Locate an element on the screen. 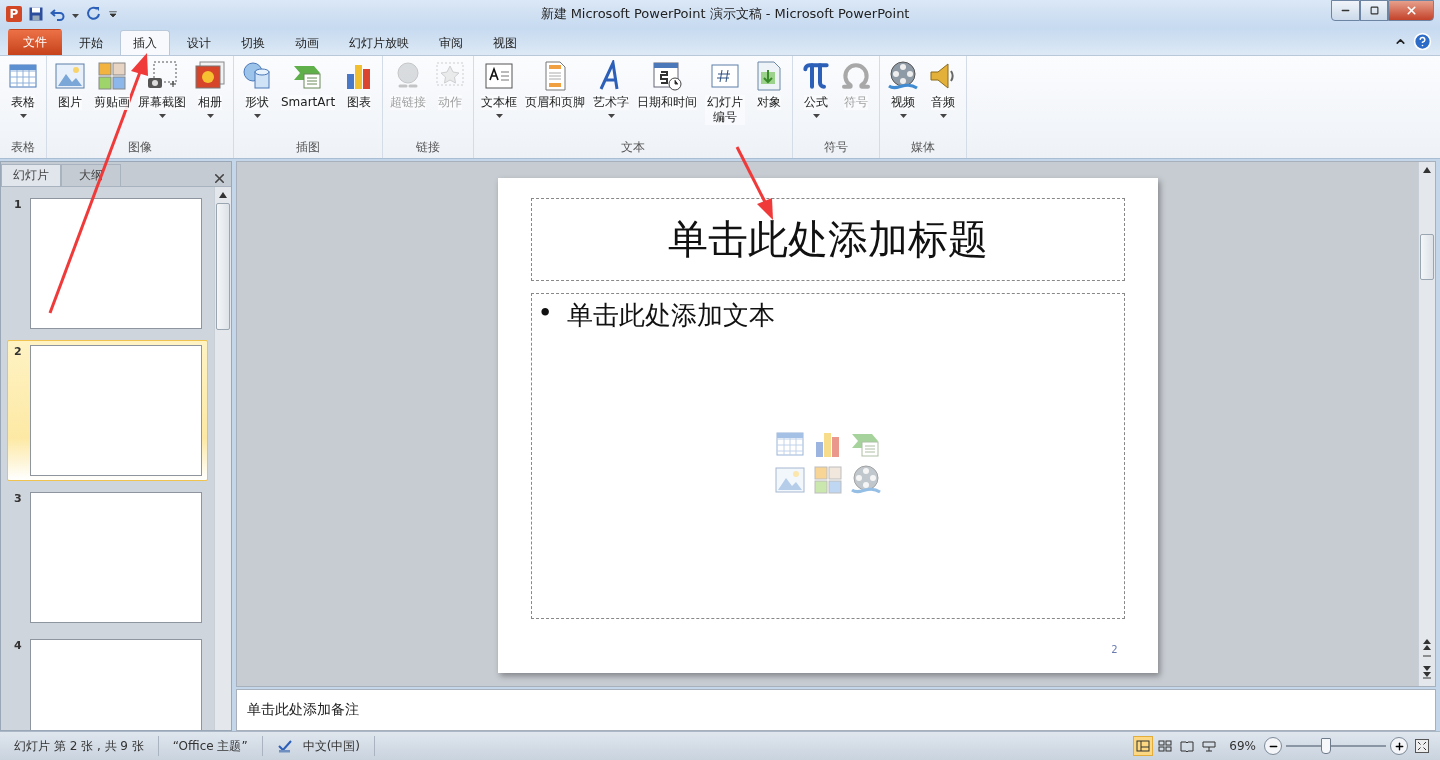  ribbon-tab: 开始 is located at coordinates (91, 42).